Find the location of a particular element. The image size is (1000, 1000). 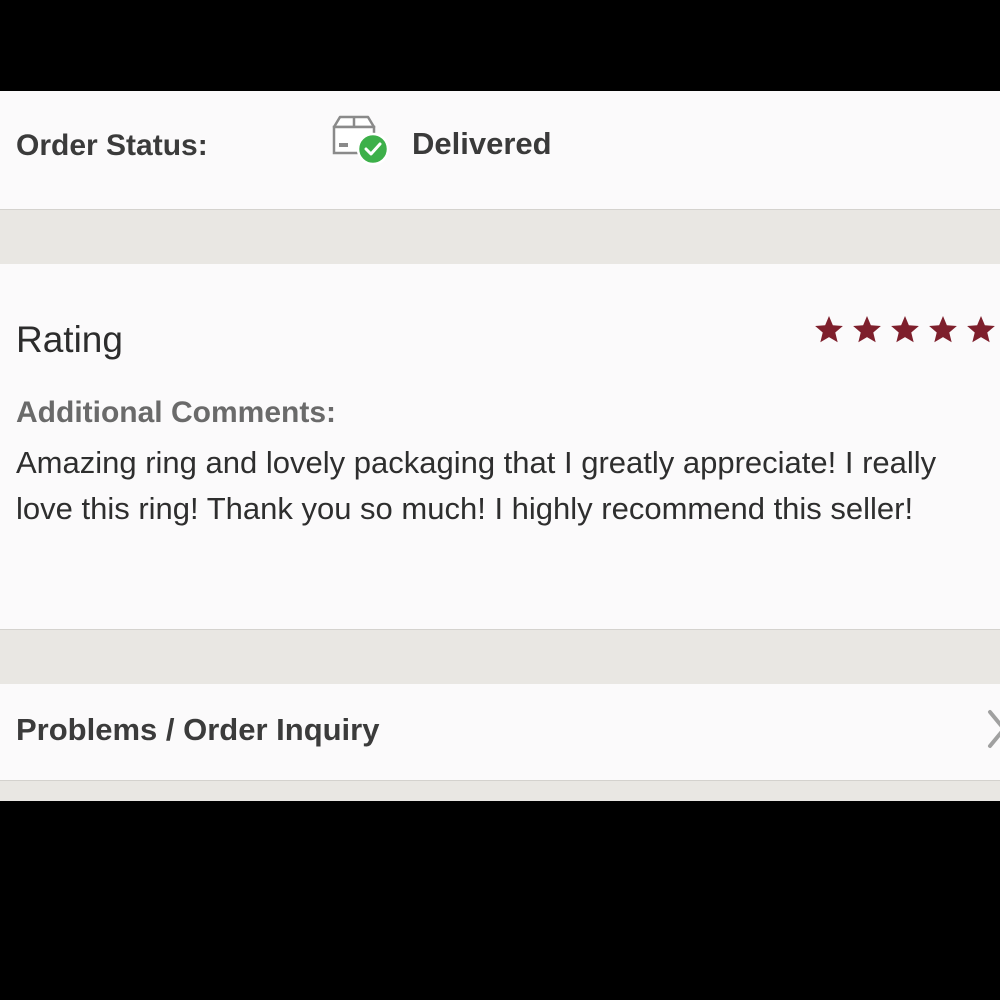

package-delivered-icon is located at coordinates (361, 140).